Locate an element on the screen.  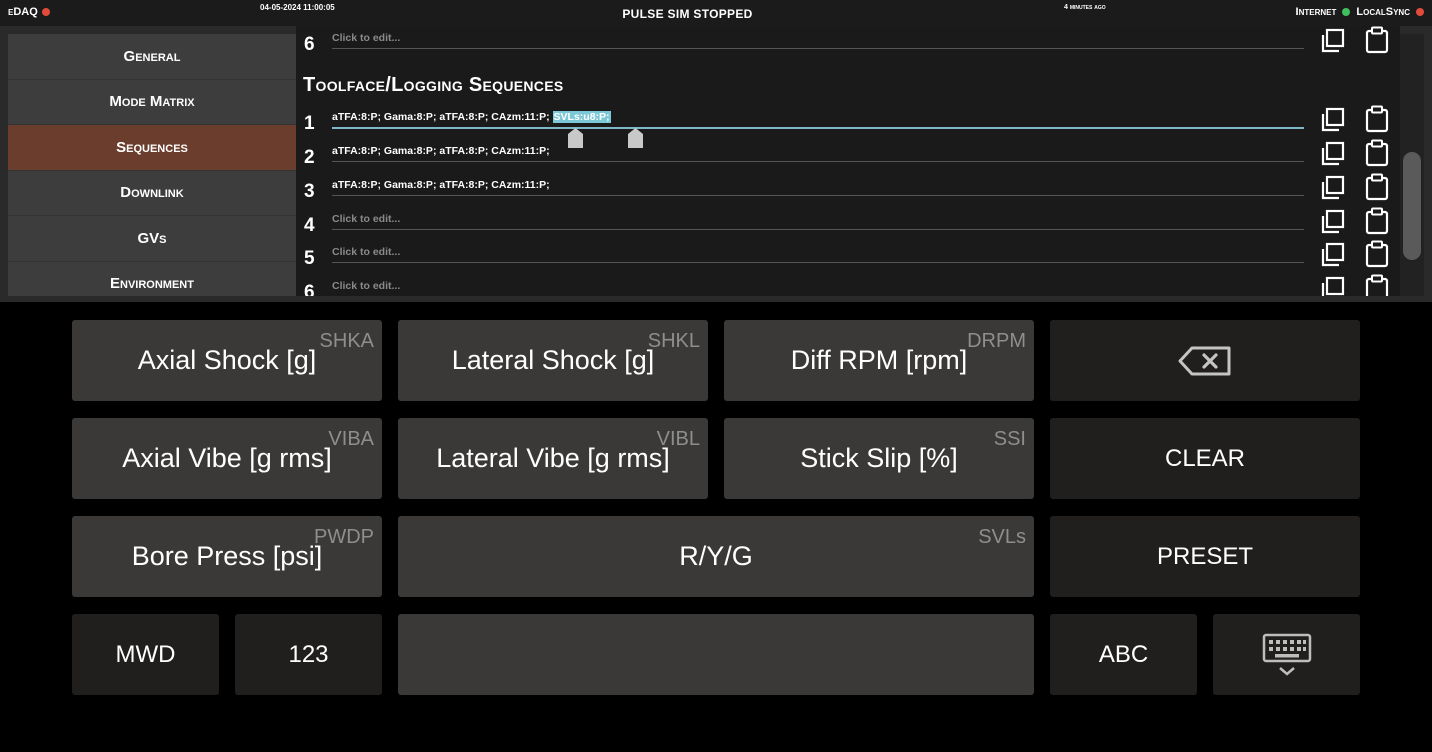
key-label: R/Y/G is located at coordinates (716, 556).